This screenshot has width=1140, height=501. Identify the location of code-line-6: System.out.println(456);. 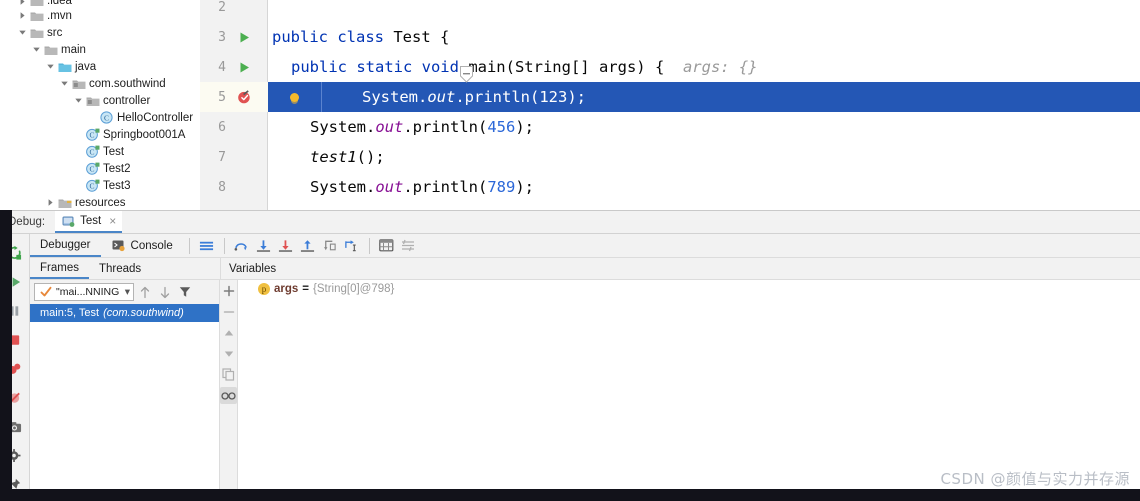
(704, 127).